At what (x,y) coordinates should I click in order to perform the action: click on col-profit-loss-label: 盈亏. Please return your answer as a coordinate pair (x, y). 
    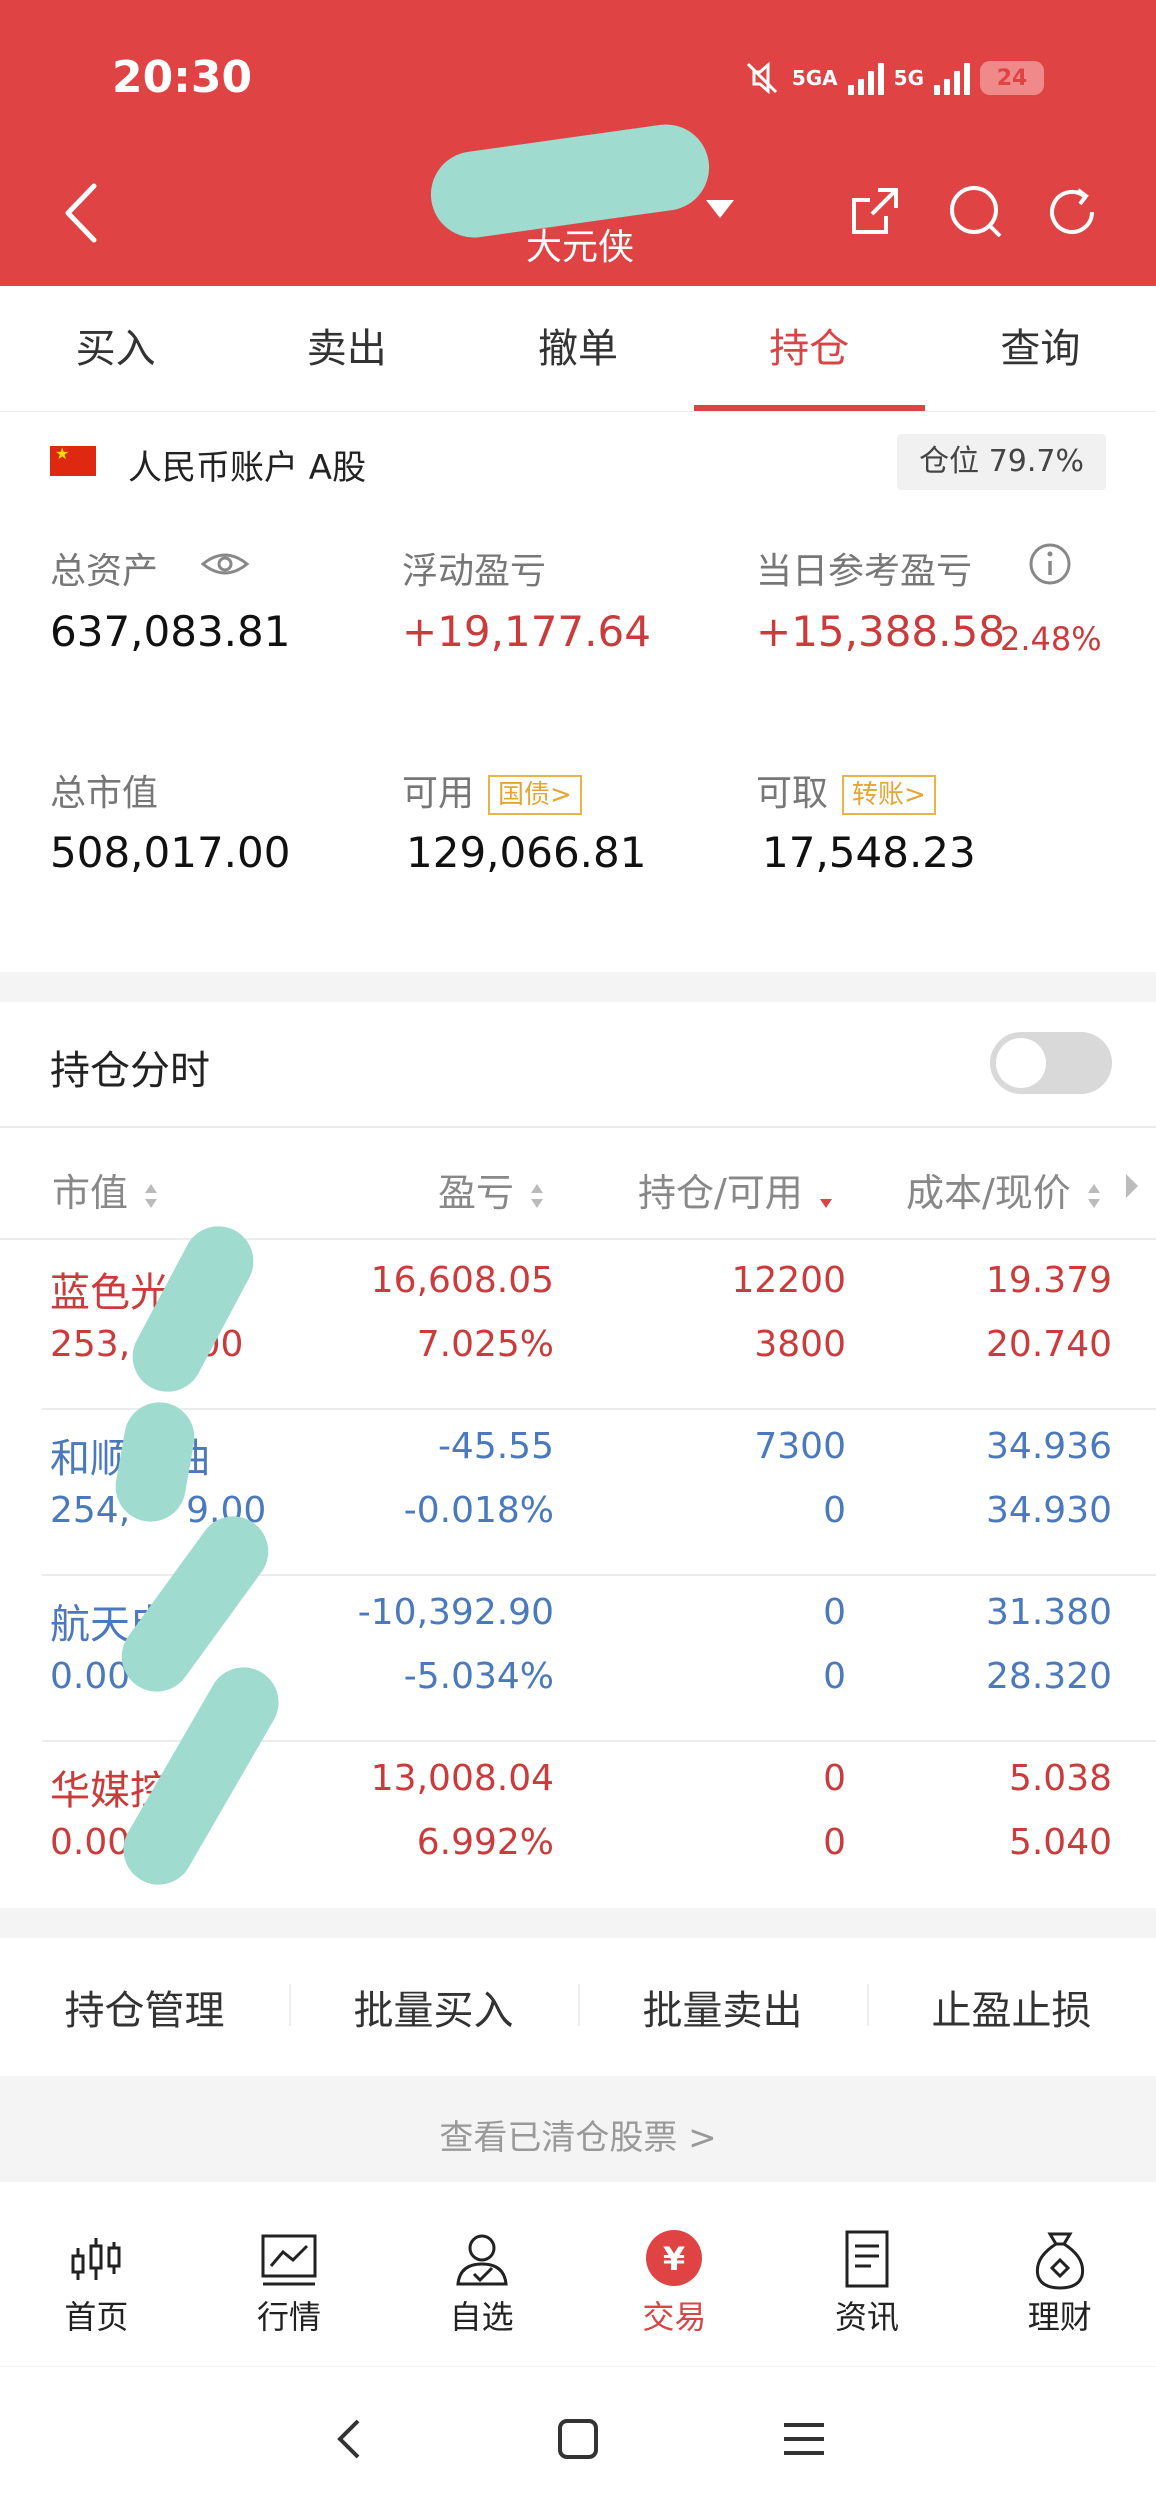
    Looking at the image, I should click on (476, 1193).